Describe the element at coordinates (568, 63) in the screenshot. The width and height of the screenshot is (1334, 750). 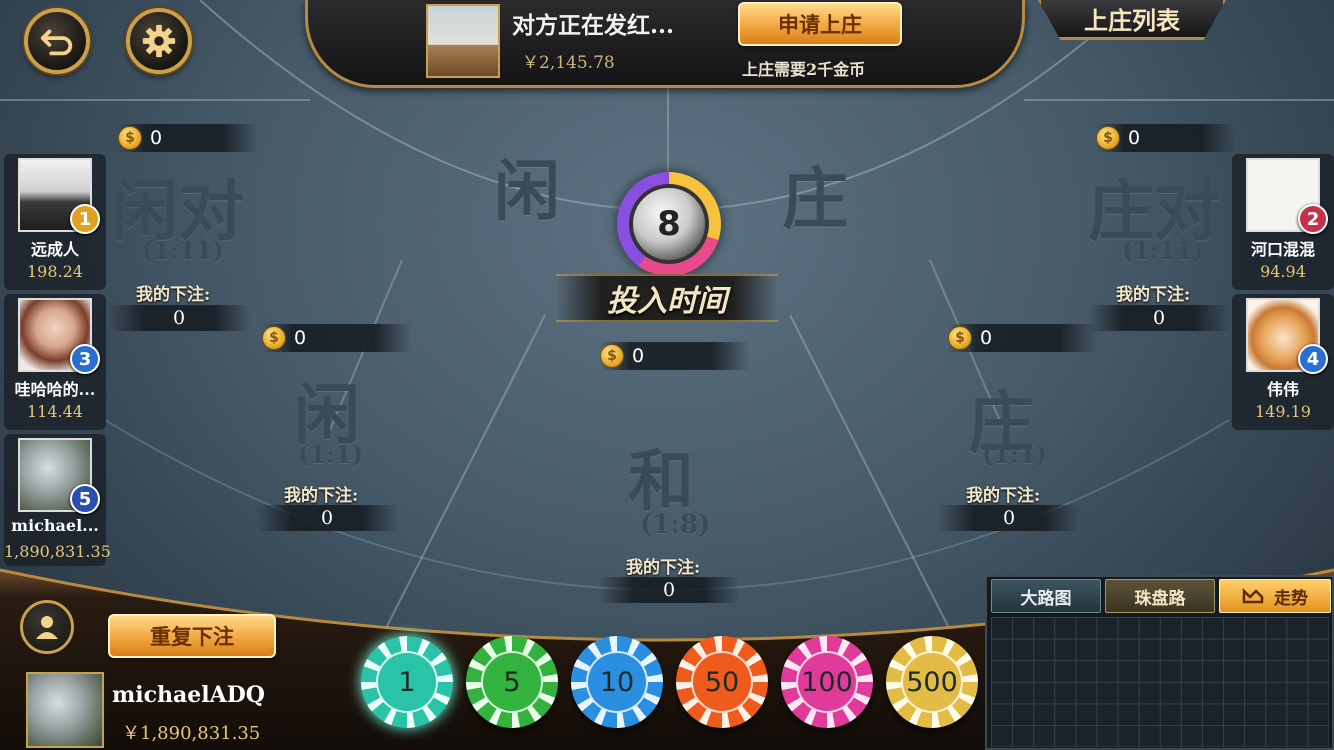
I see `banker-money: ￥2,145.78` at that location.